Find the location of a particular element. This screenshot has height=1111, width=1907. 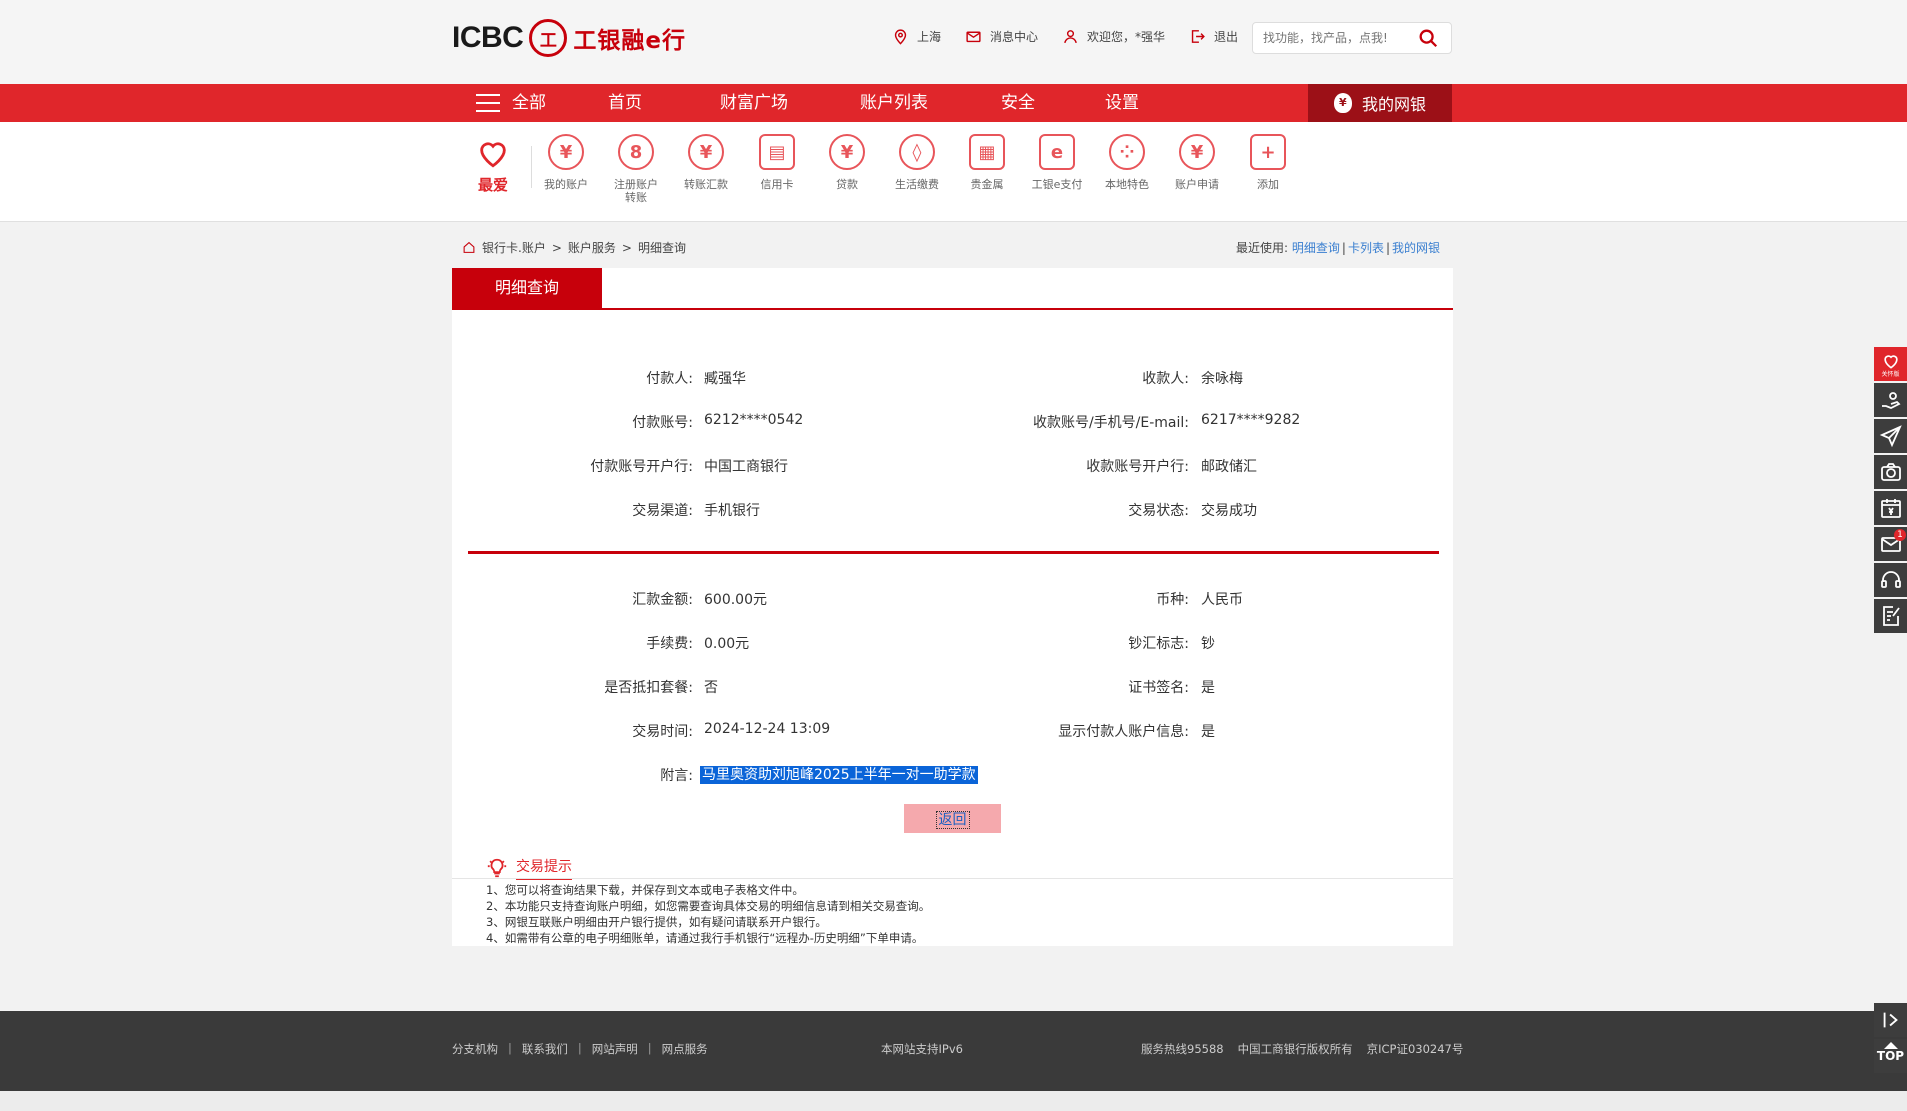

payer-bank-value: 中国工商银行 is located at coordinates (746, 467).